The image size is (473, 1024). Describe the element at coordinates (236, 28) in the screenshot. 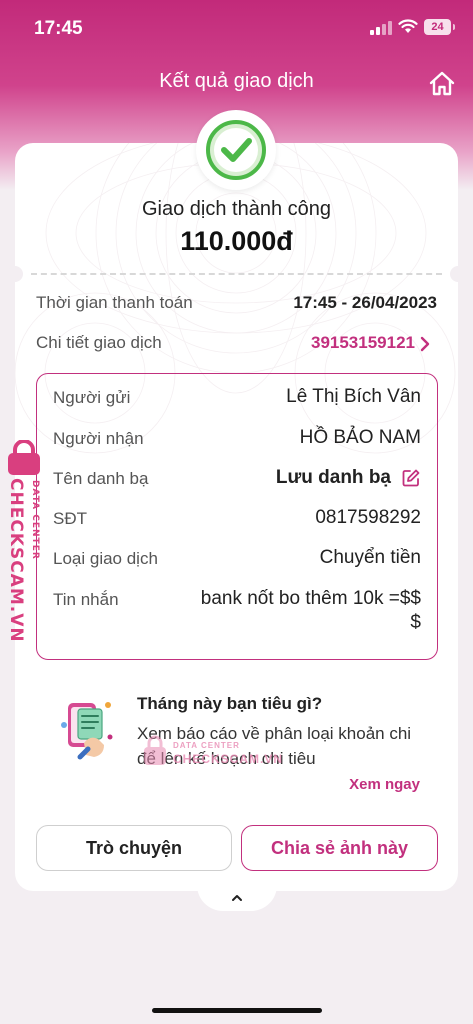

I see `status-bar: 17:45 24` at that location.